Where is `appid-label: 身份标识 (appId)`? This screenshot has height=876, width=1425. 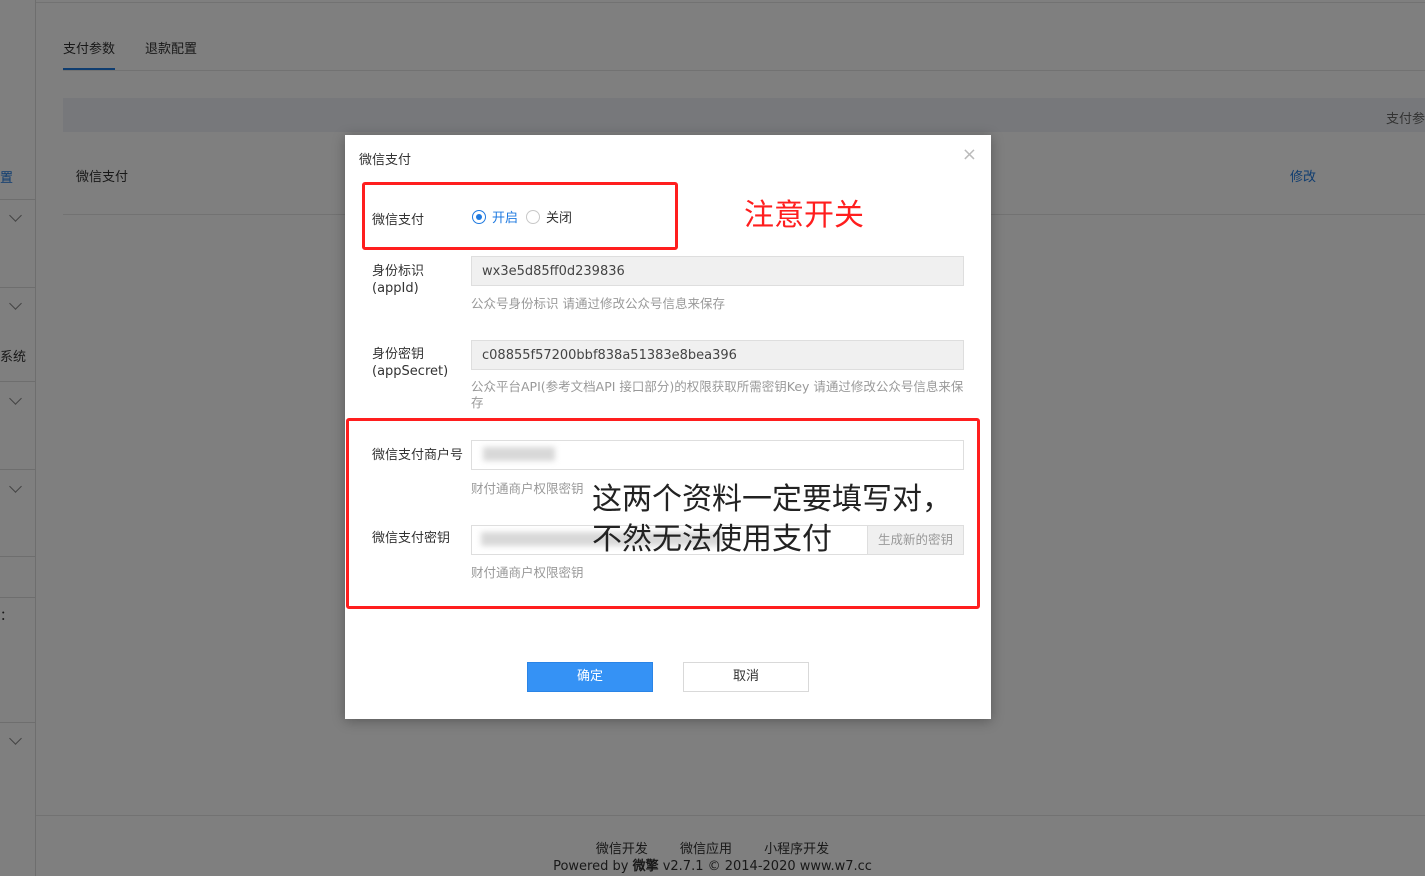 appid-label: 身份标识 (appId) is located at coordinates (398, 280).